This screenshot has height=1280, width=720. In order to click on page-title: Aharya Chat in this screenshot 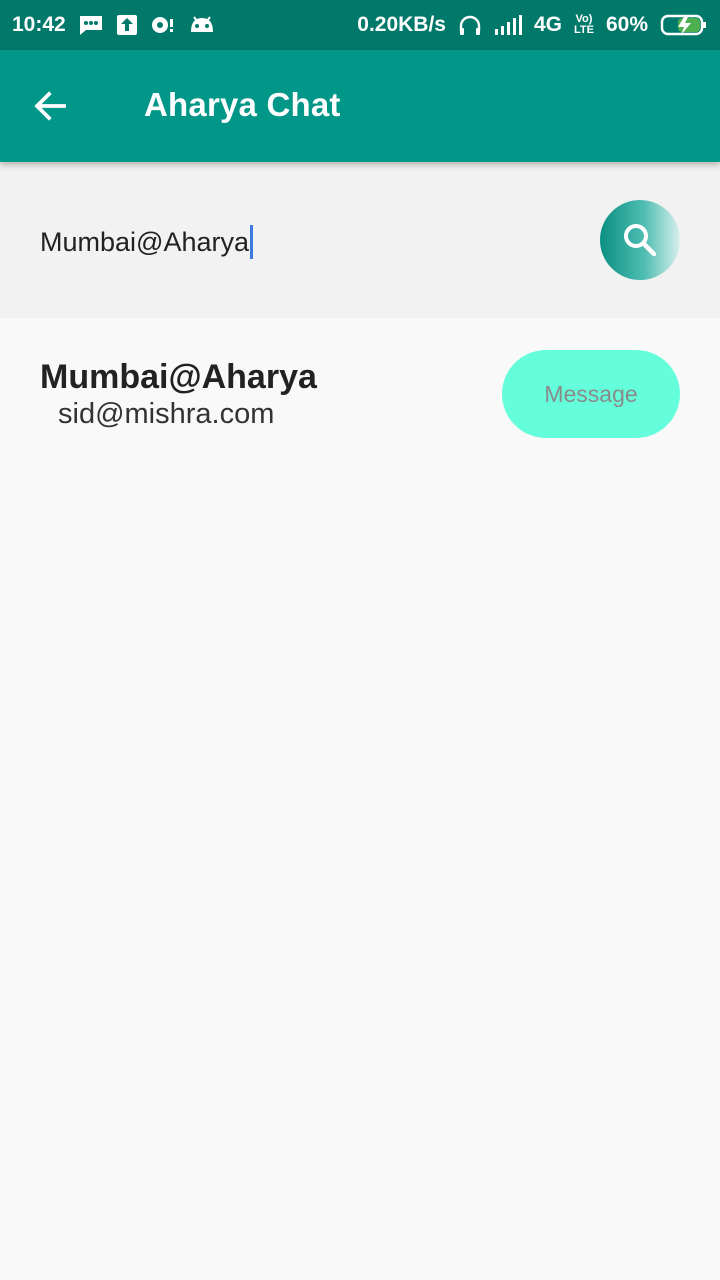, I will do `click(242, 104)`.